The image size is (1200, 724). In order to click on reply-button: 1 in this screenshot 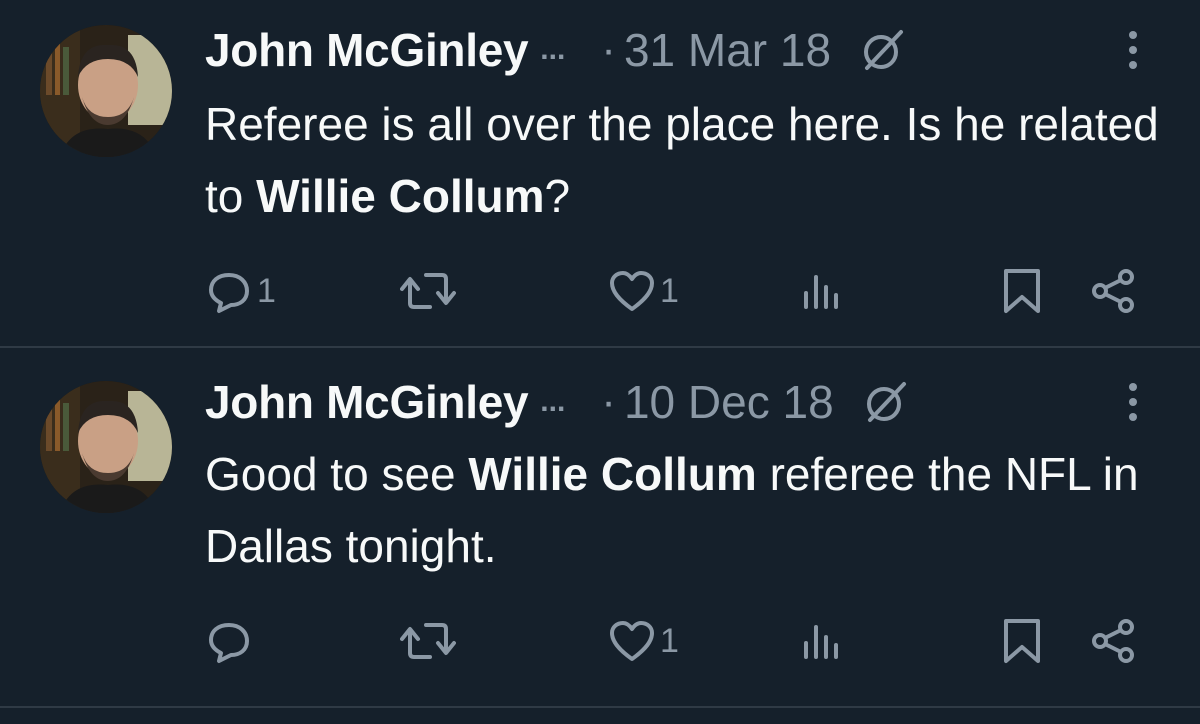, I will do `click(240, 291)`.